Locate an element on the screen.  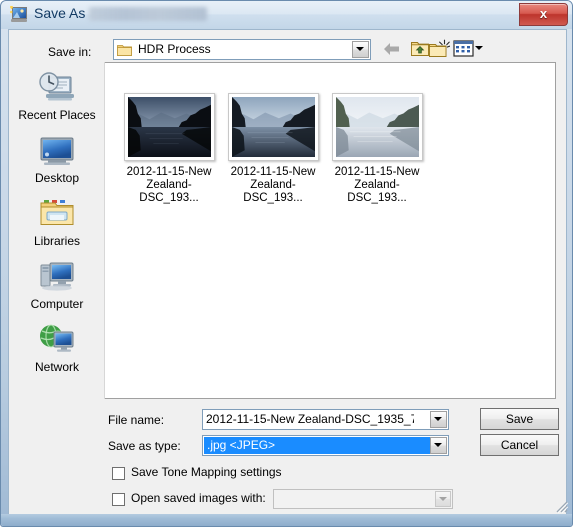
save-tone-mapping-label: Save Tone Mapping settings is located at coordinates (206, 472).